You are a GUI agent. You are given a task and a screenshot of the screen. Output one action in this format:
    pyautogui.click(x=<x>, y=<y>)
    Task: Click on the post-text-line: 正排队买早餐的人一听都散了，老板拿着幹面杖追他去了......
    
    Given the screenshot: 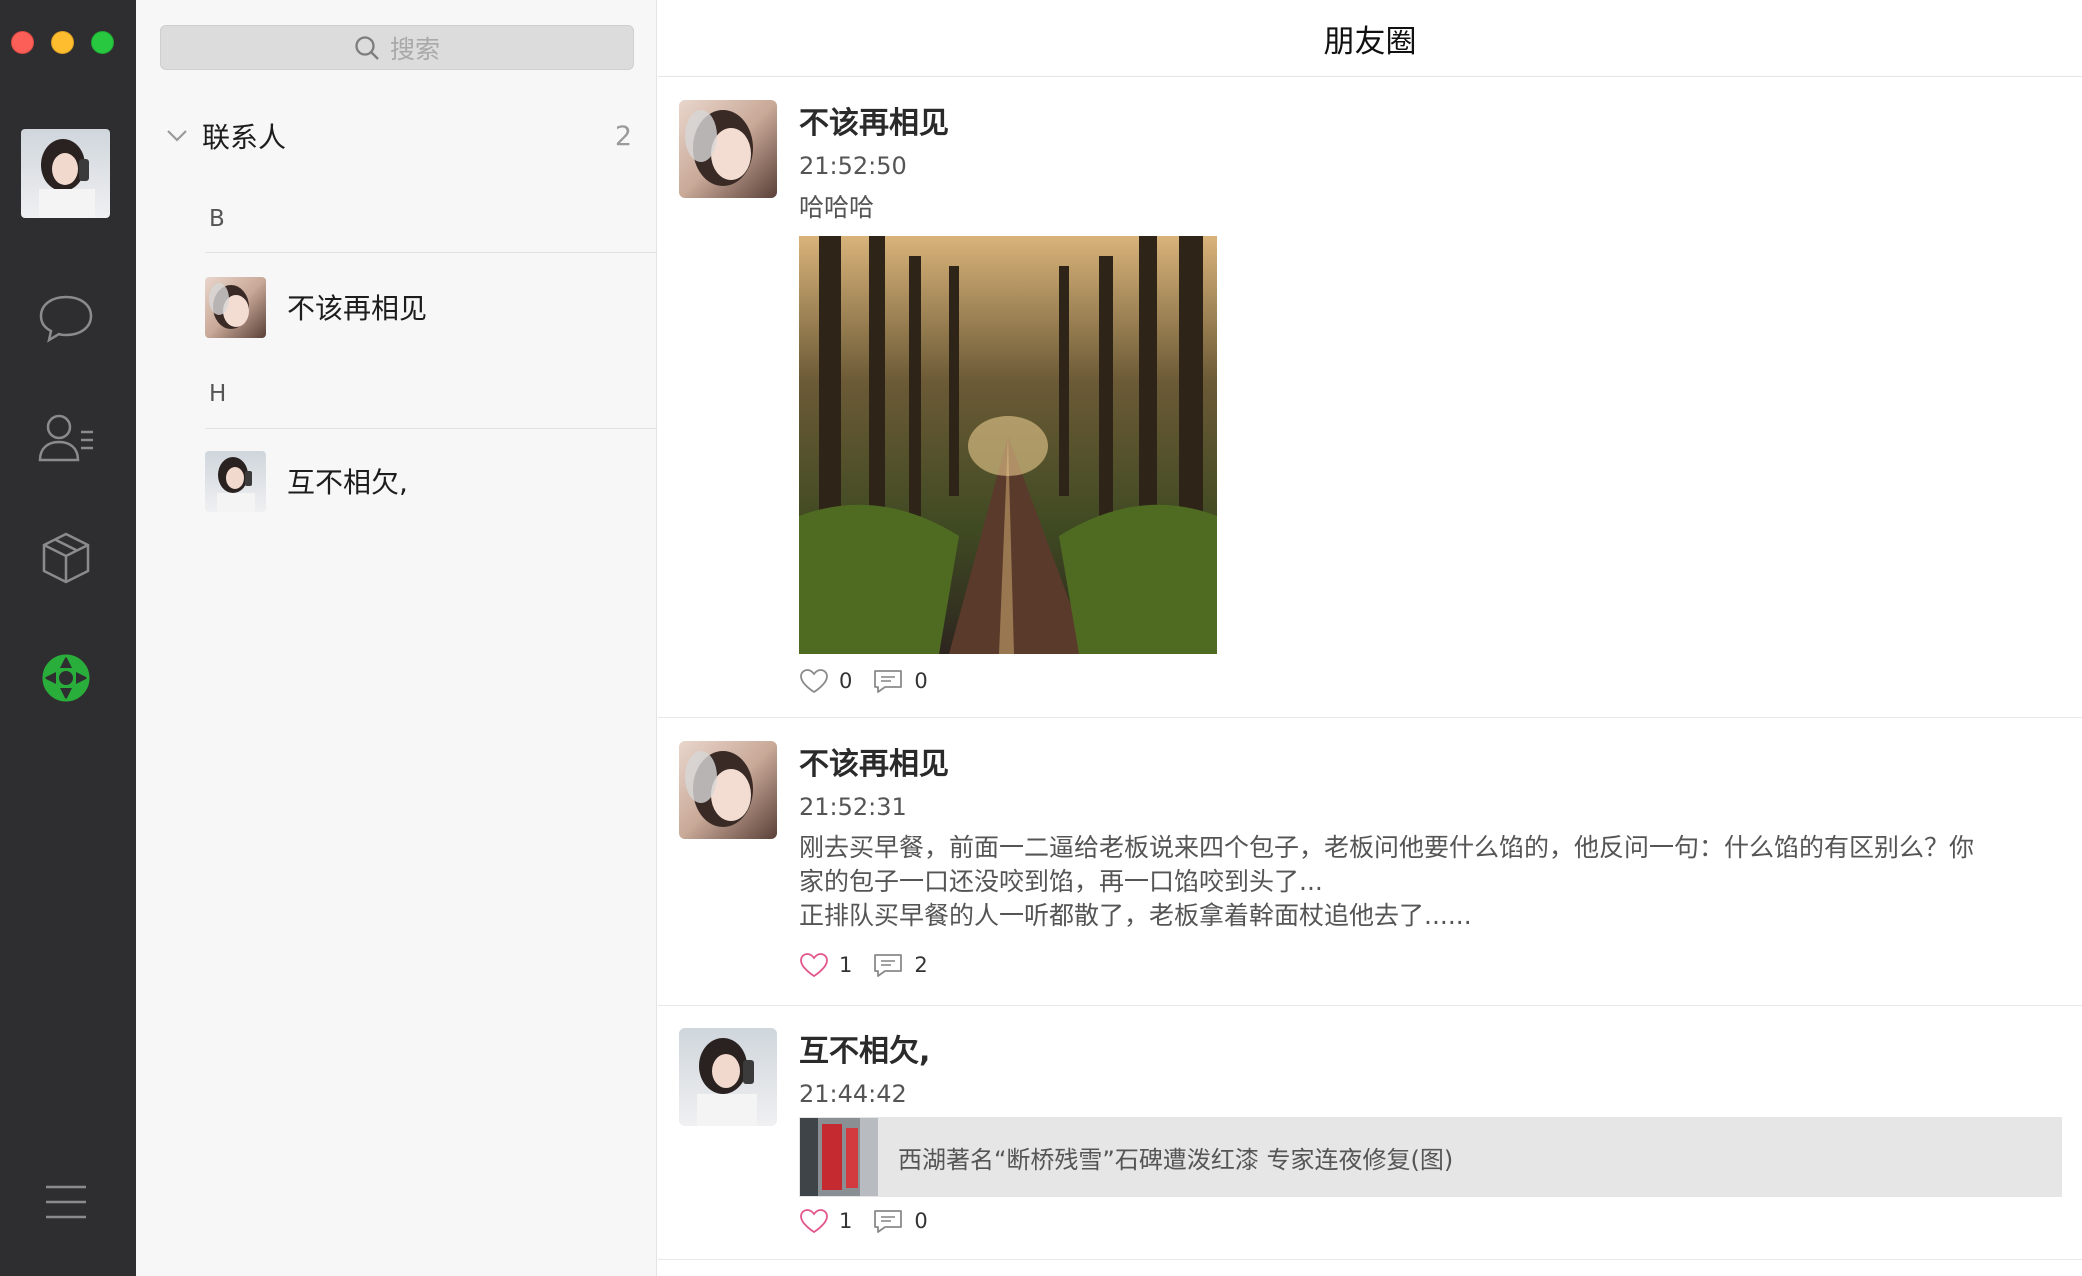 What is the action you would take?
    pyautogui.click(x=1135, y=915)
    